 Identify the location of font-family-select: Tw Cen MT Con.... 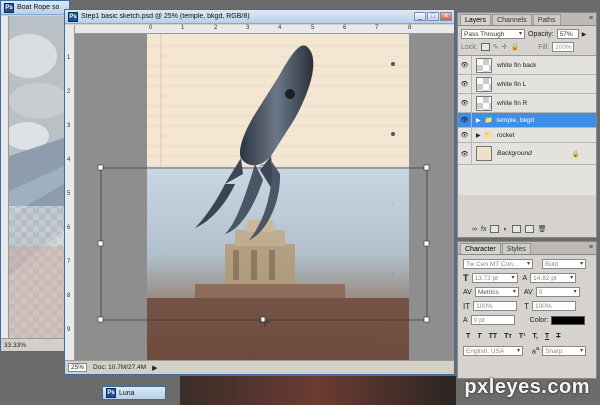
(498, 264).